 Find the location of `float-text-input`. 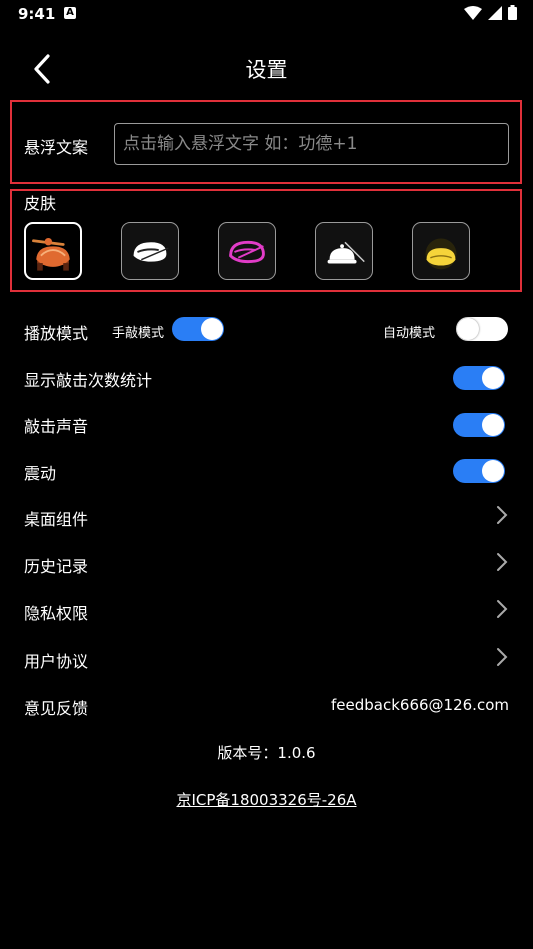

float-text-input is located at coordinates (311, 144).